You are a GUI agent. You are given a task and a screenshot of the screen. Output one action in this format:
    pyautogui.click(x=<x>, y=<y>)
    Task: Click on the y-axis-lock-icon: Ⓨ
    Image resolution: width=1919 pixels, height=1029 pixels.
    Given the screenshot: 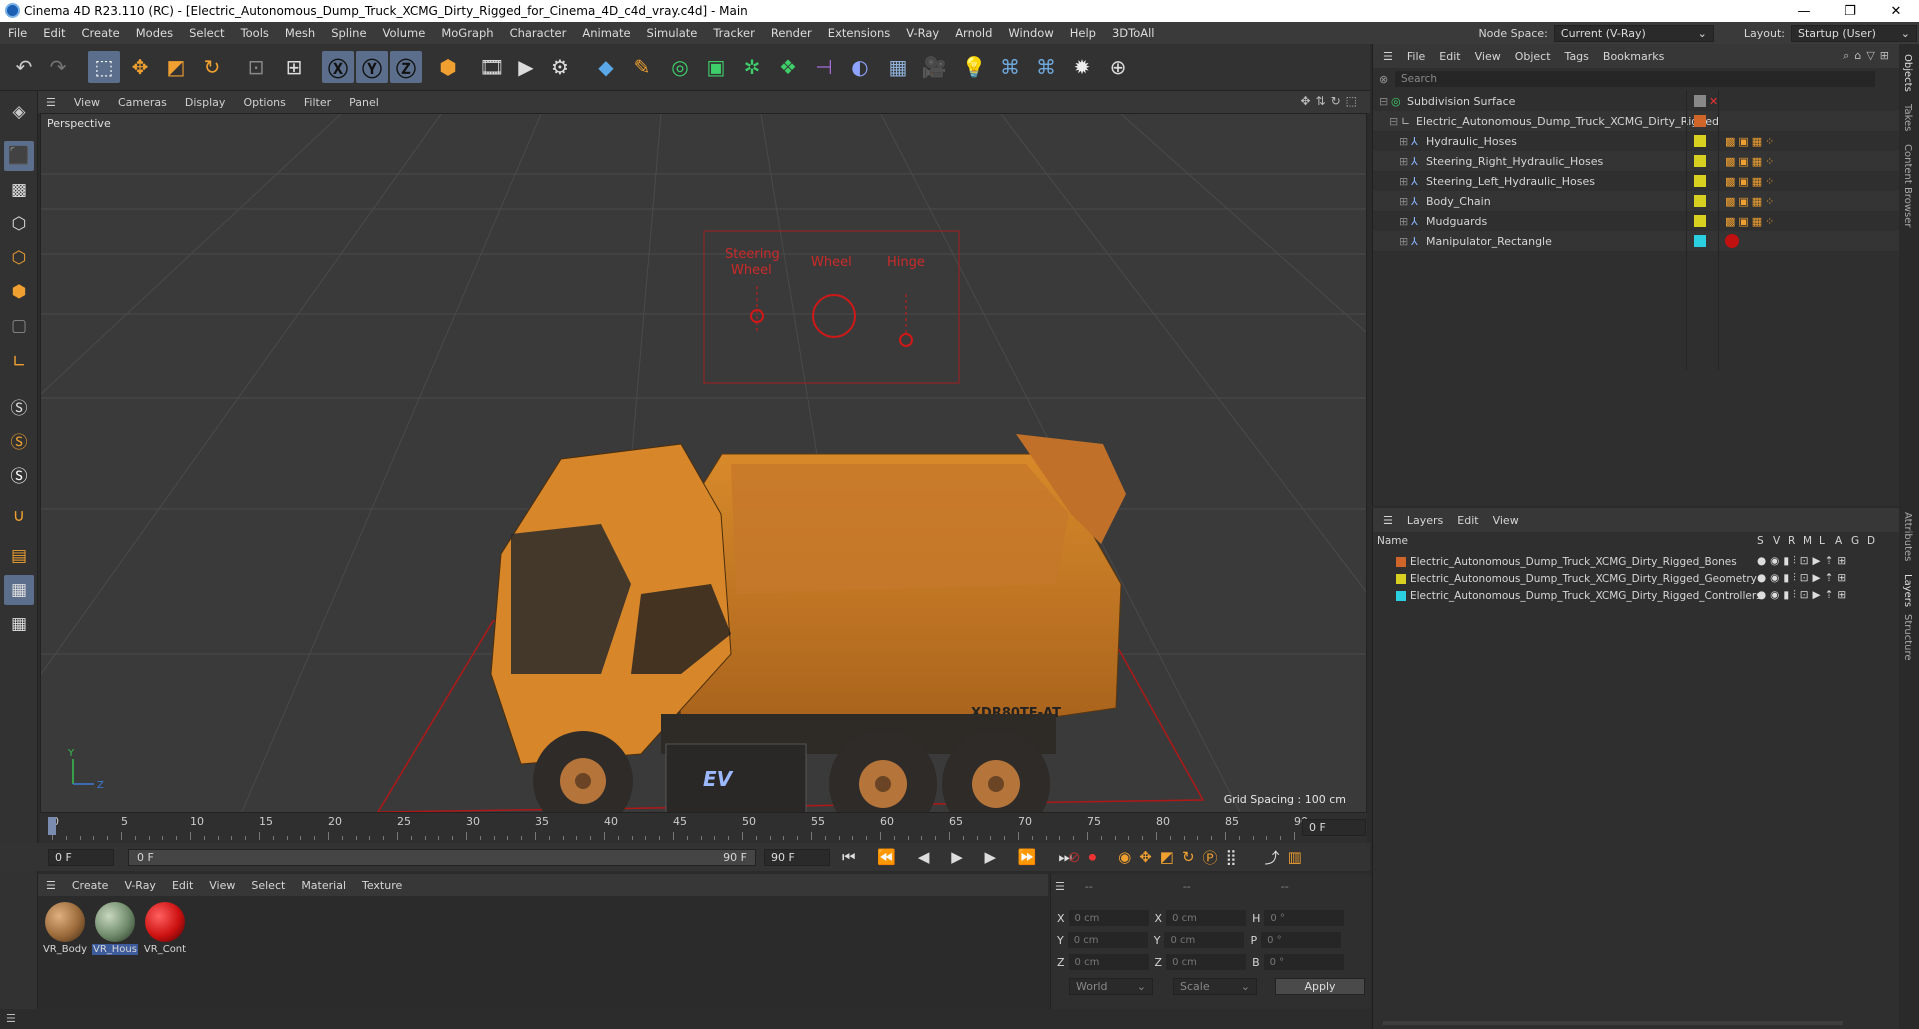 What is the action you would take?
    pyautogui.click(x=372, y=67)
    